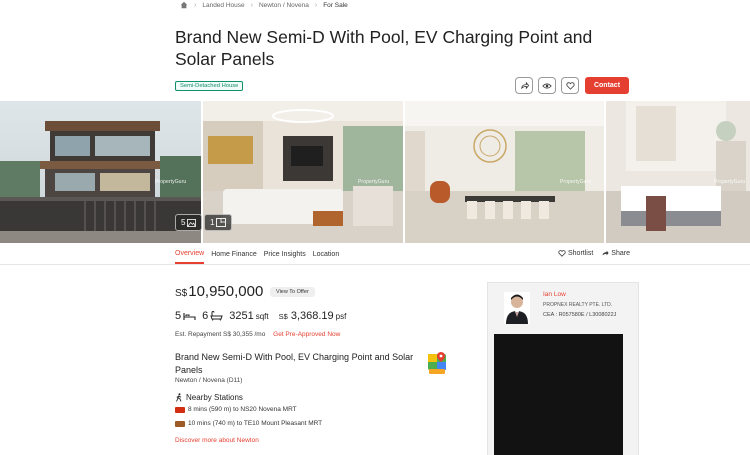 The image size is (750, 455). Describe the element at coordinates (205, 316) in the screenshot. I see `baths-count: 6` at that location.